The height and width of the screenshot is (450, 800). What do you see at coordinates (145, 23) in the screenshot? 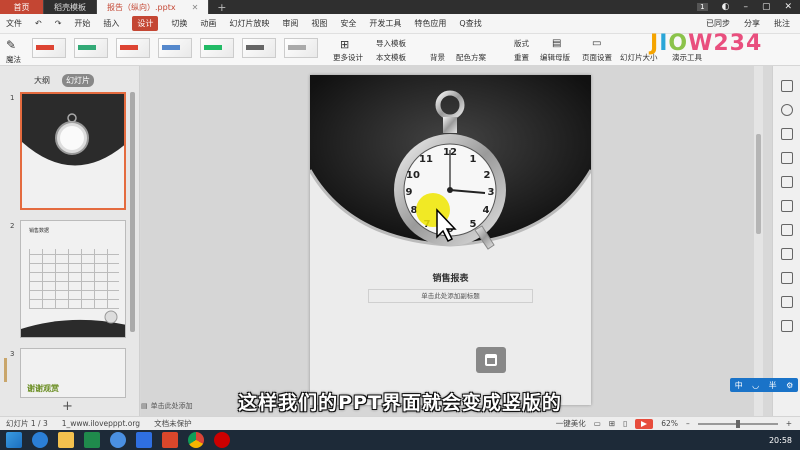
I see `menu-design: 设计` at bounding box center [145, 23].